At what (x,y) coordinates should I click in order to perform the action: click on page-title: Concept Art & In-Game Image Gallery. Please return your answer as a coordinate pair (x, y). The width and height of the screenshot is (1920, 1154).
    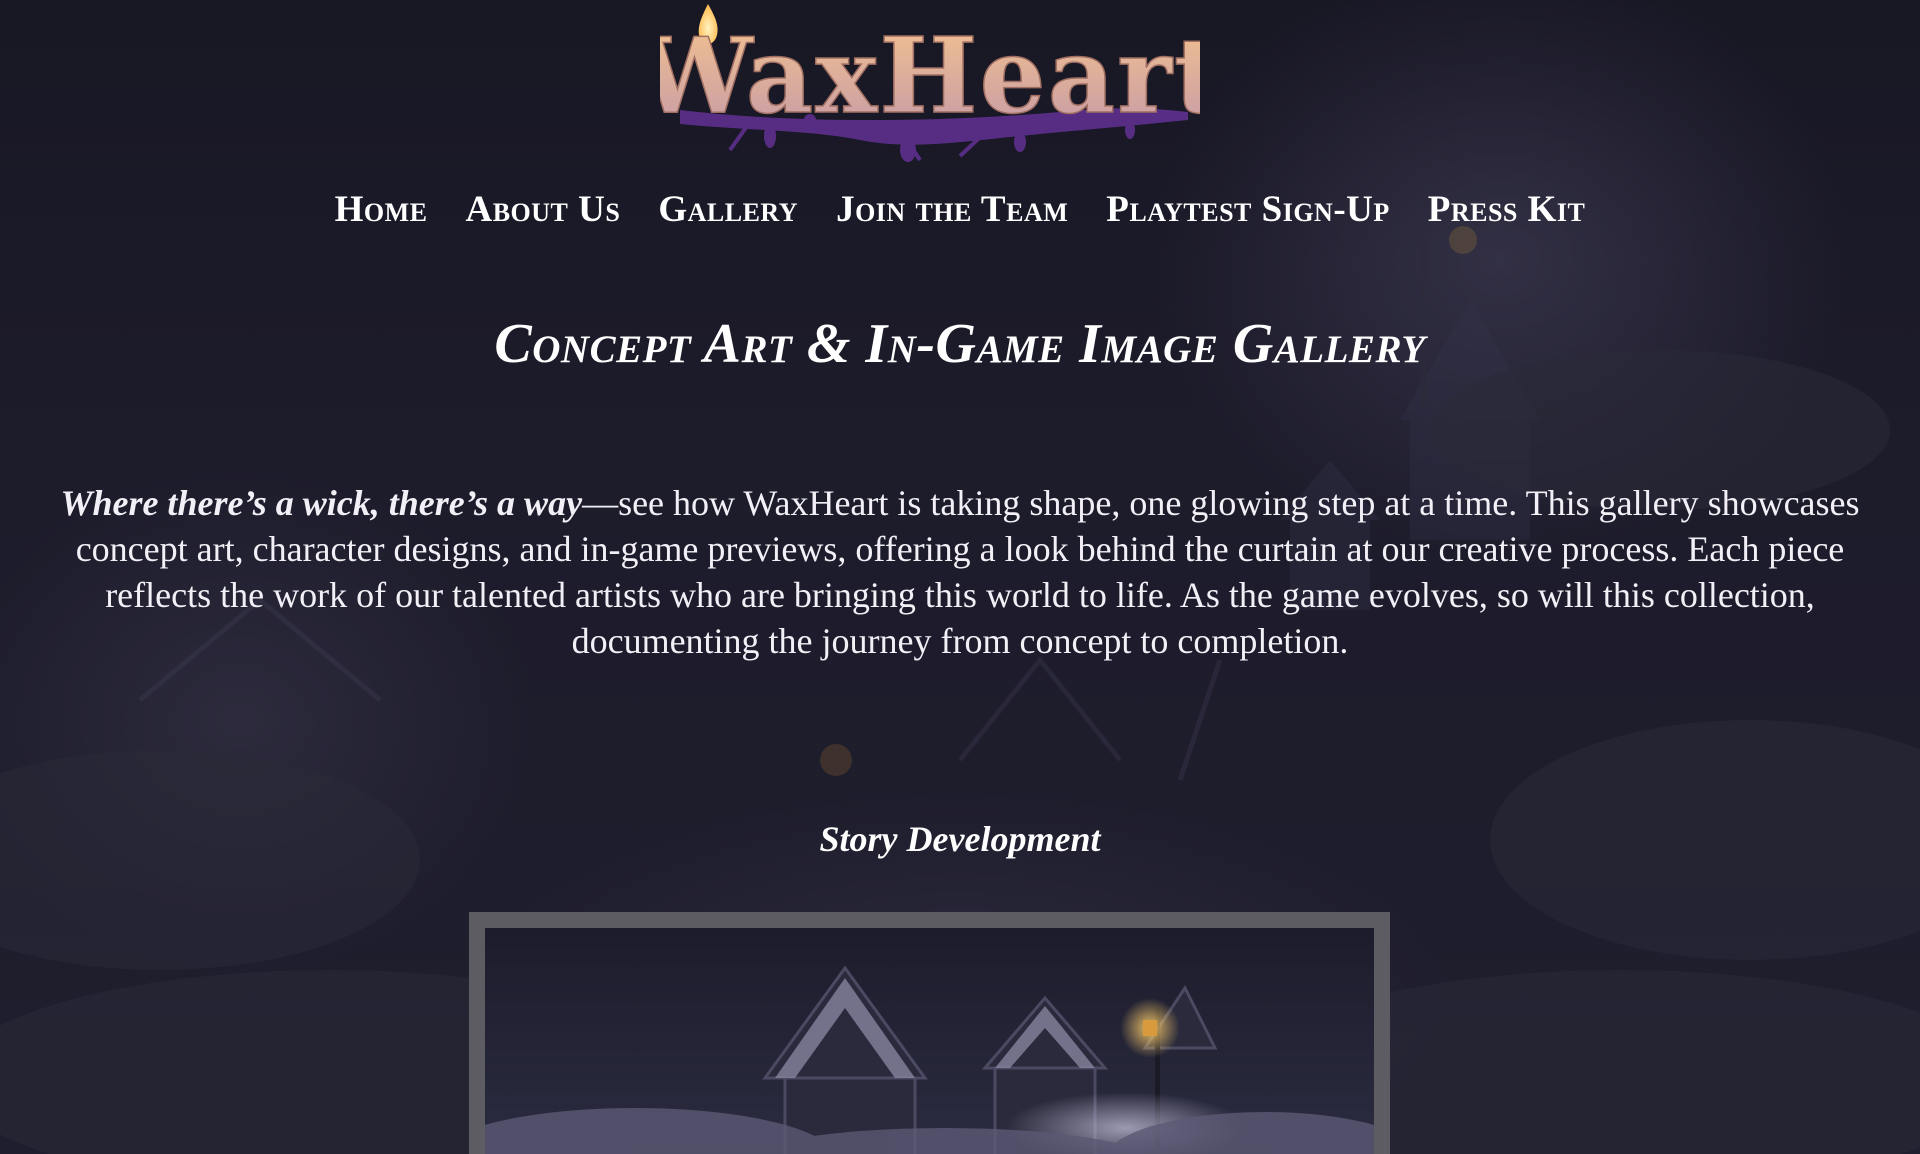
    Looking at the image, I should click on (960, 344).